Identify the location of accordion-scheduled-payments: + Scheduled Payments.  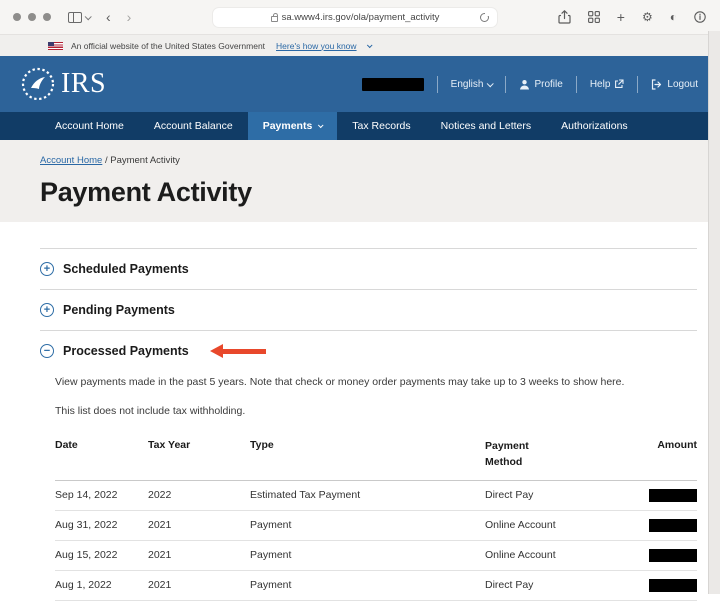
(368, 268).